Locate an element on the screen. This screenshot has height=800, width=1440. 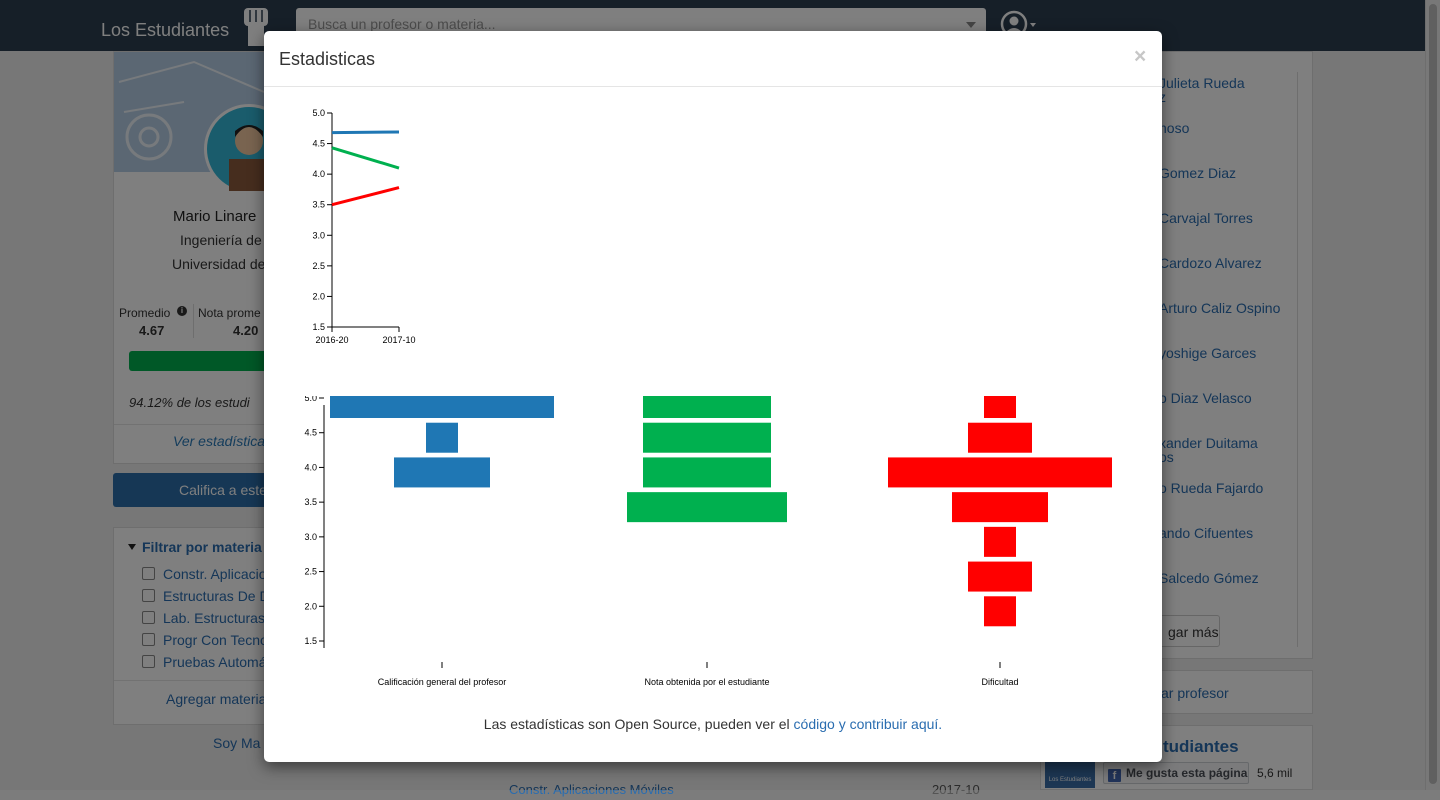
x-tick-label: 2017-10 is located at coordinates (398, 340).